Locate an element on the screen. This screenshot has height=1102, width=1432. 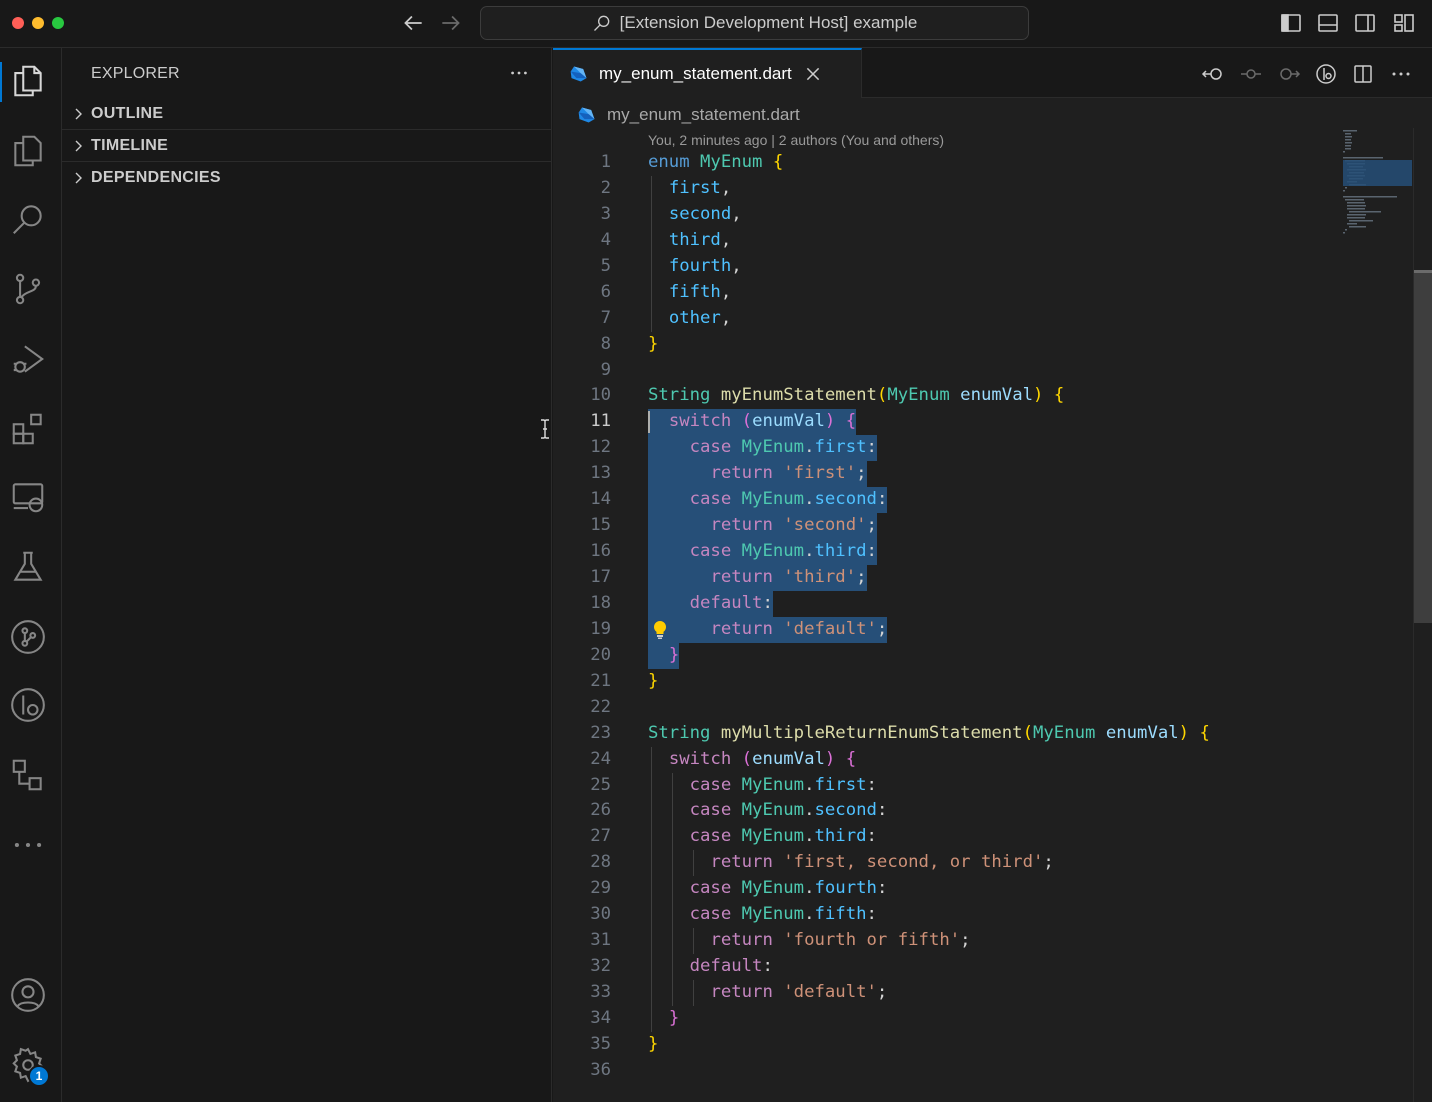
code-line: 34 } is located at coordinates (948, 1018).